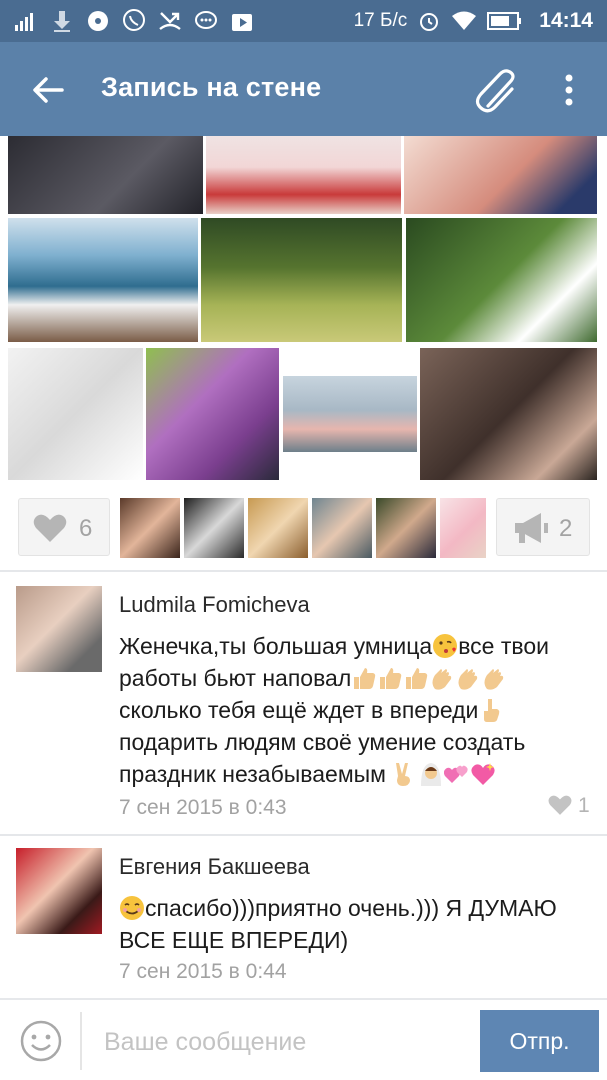  Describe the element at coordinates (380, 20) in the screenshot. I see `network-speed: 17 Б/с` at that location.